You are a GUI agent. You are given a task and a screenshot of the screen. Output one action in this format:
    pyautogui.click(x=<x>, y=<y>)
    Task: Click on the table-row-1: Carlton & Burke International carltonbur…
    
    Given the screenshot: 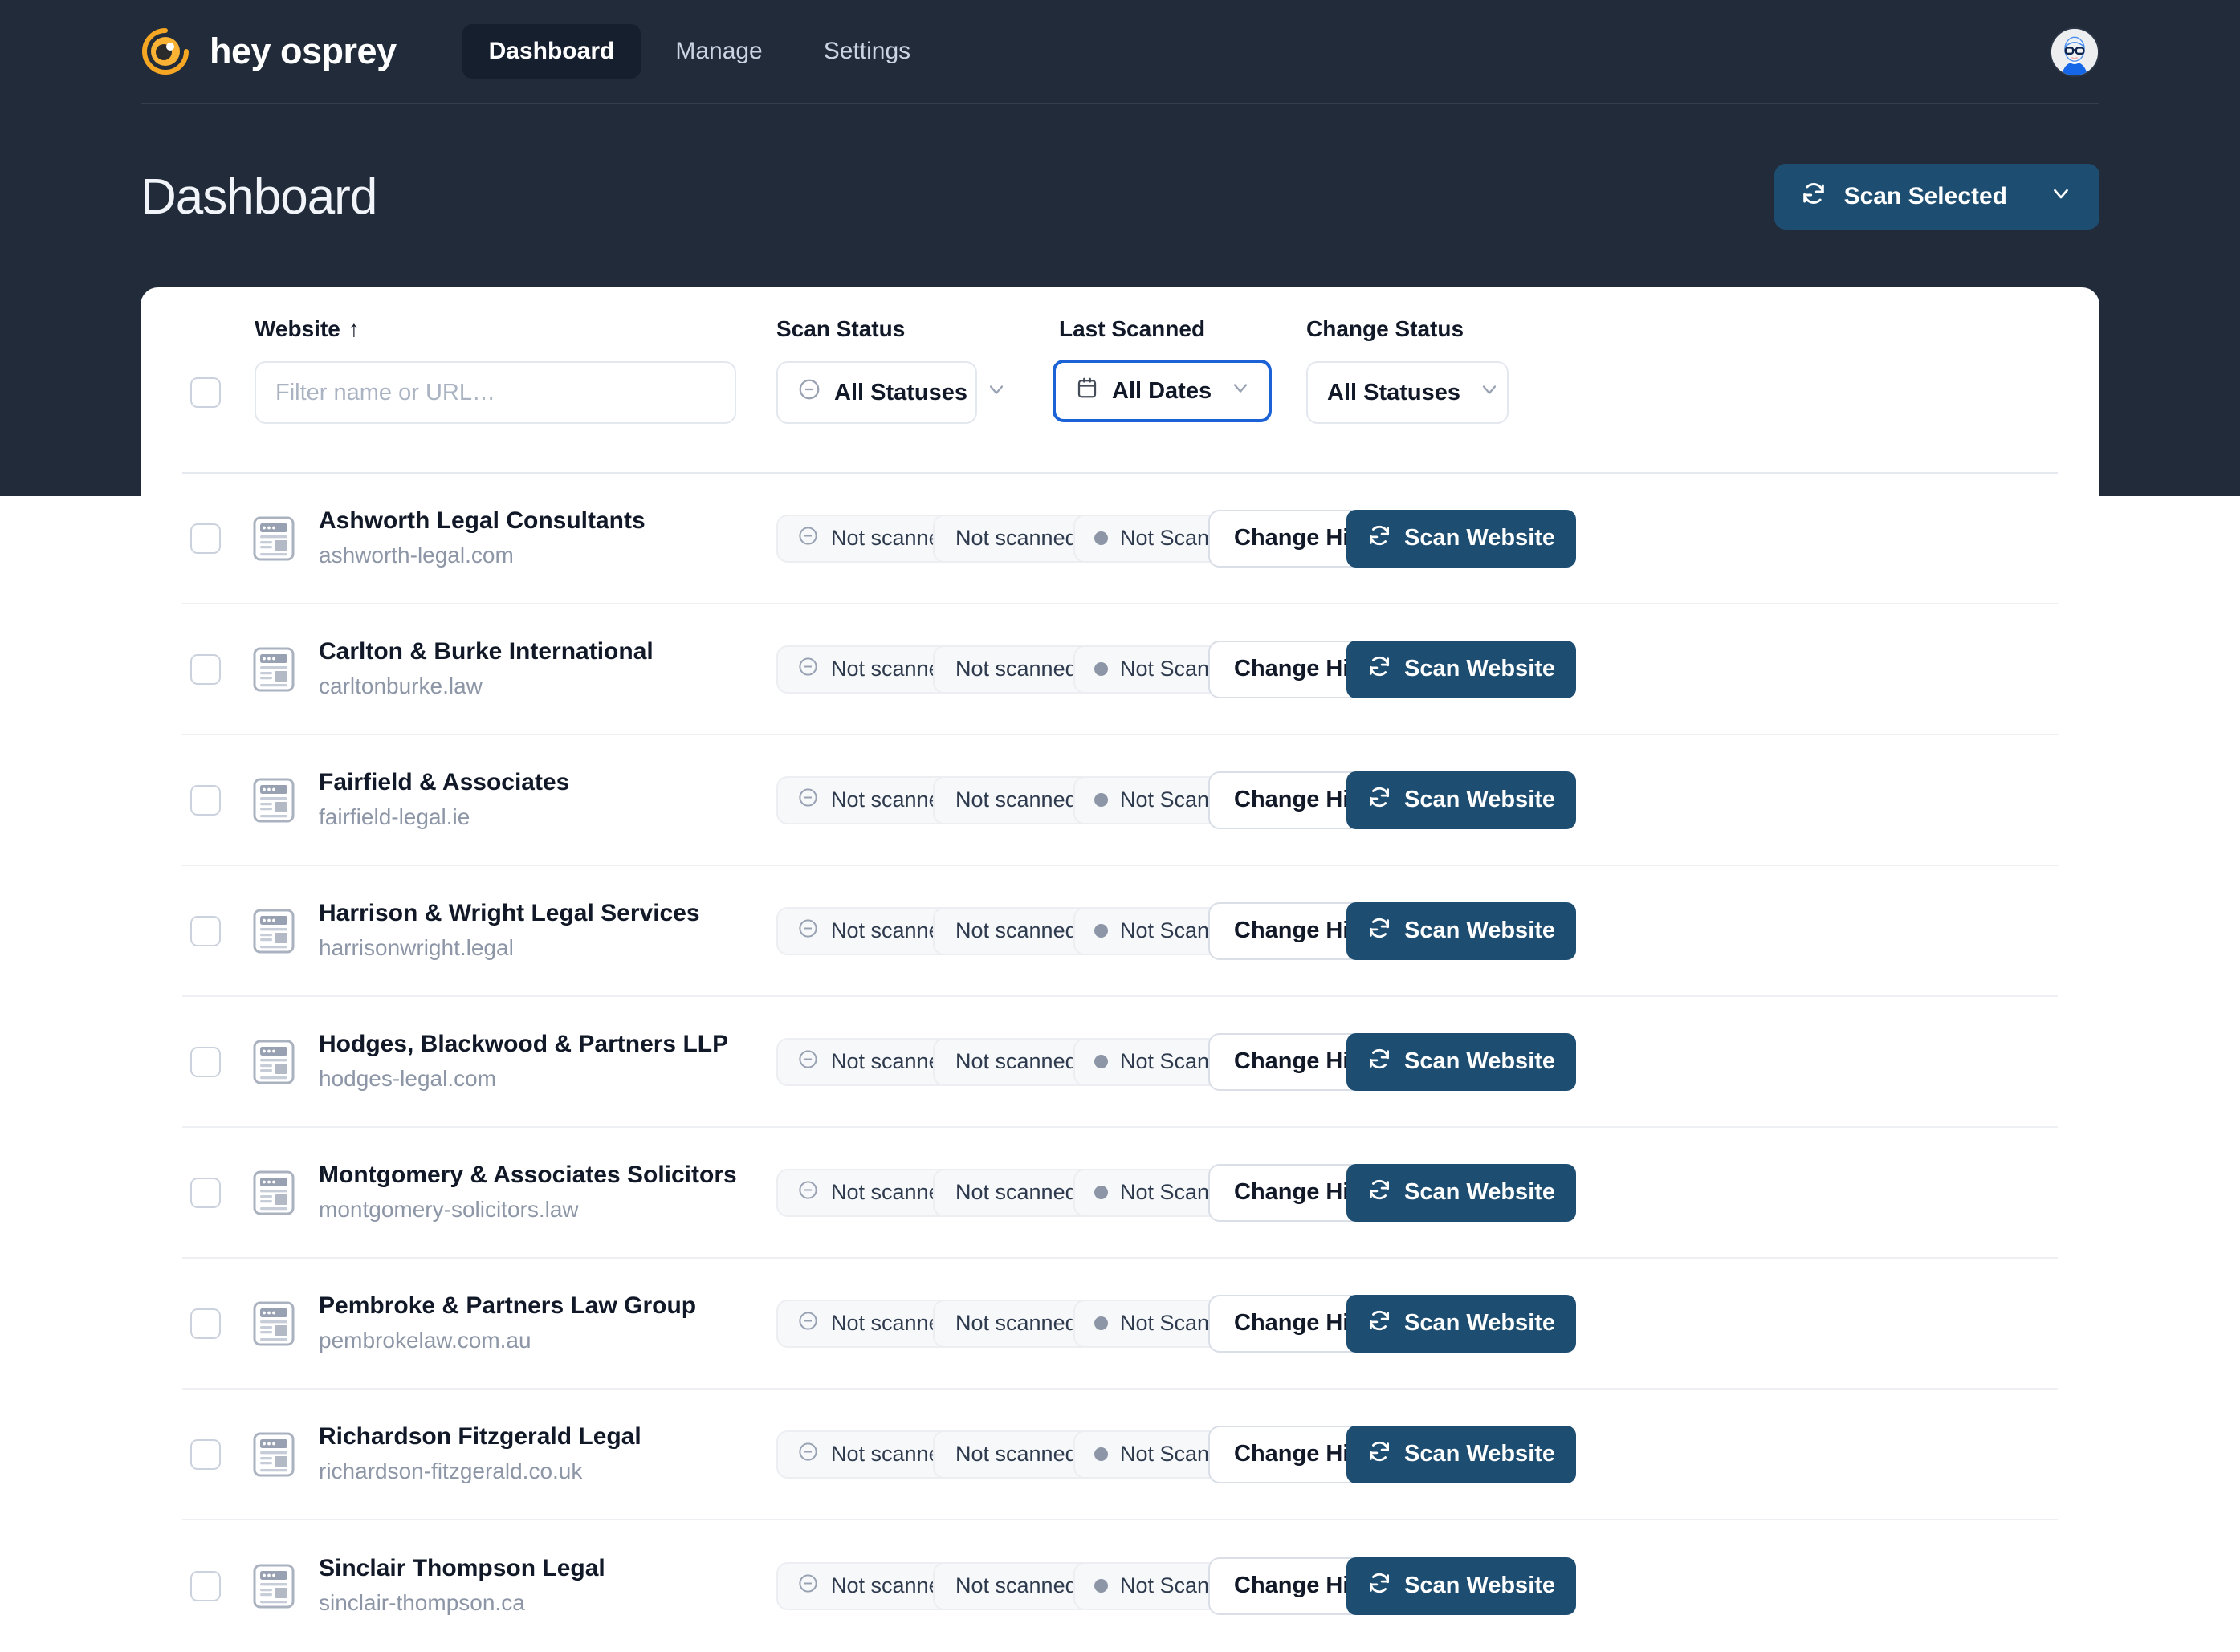 What is the action you would take?
    pyautogui.click(x=1120, y=669)
    